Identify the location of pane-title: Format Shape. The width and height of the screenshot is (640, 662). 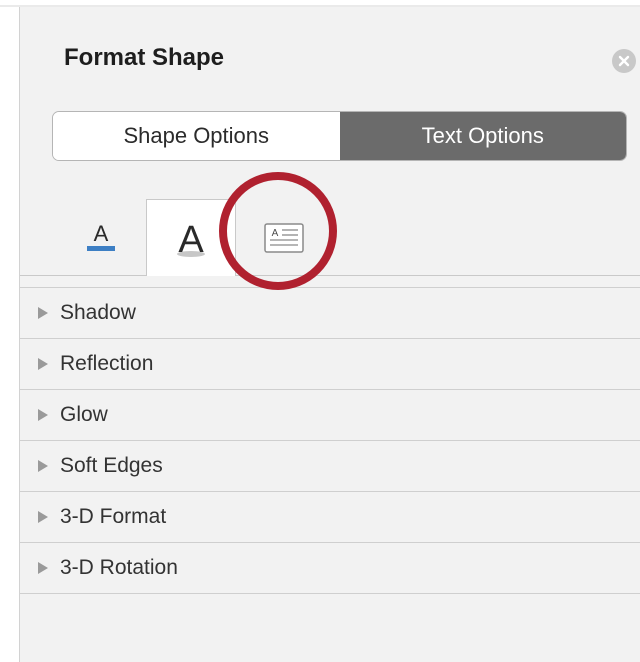
(144, 57).